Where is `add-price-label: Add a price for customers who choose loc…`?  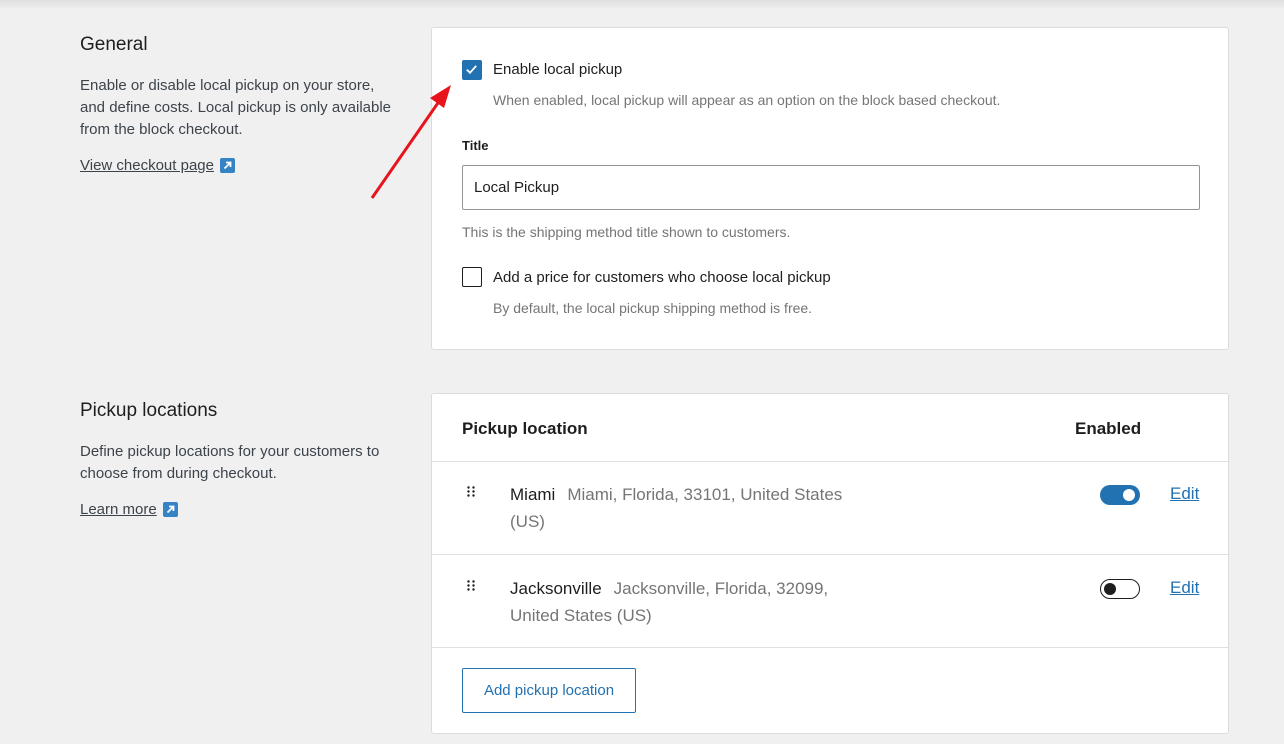 add-price-label: Add a price for customers who choose loc… is located at coordinates (662, 277).